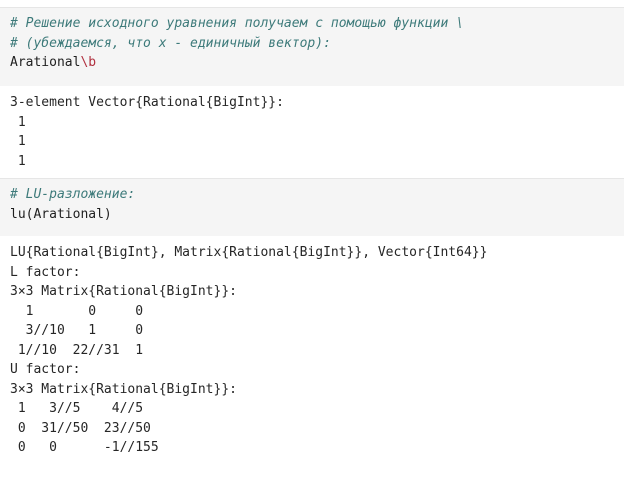 The width and height of the screenshot is (624, 479). Describe the element at coordinates (123, 389) in the screenshot. I see `u-matrix-type: 3×3 Matrix{Rational{BigInt}}:` at that location.